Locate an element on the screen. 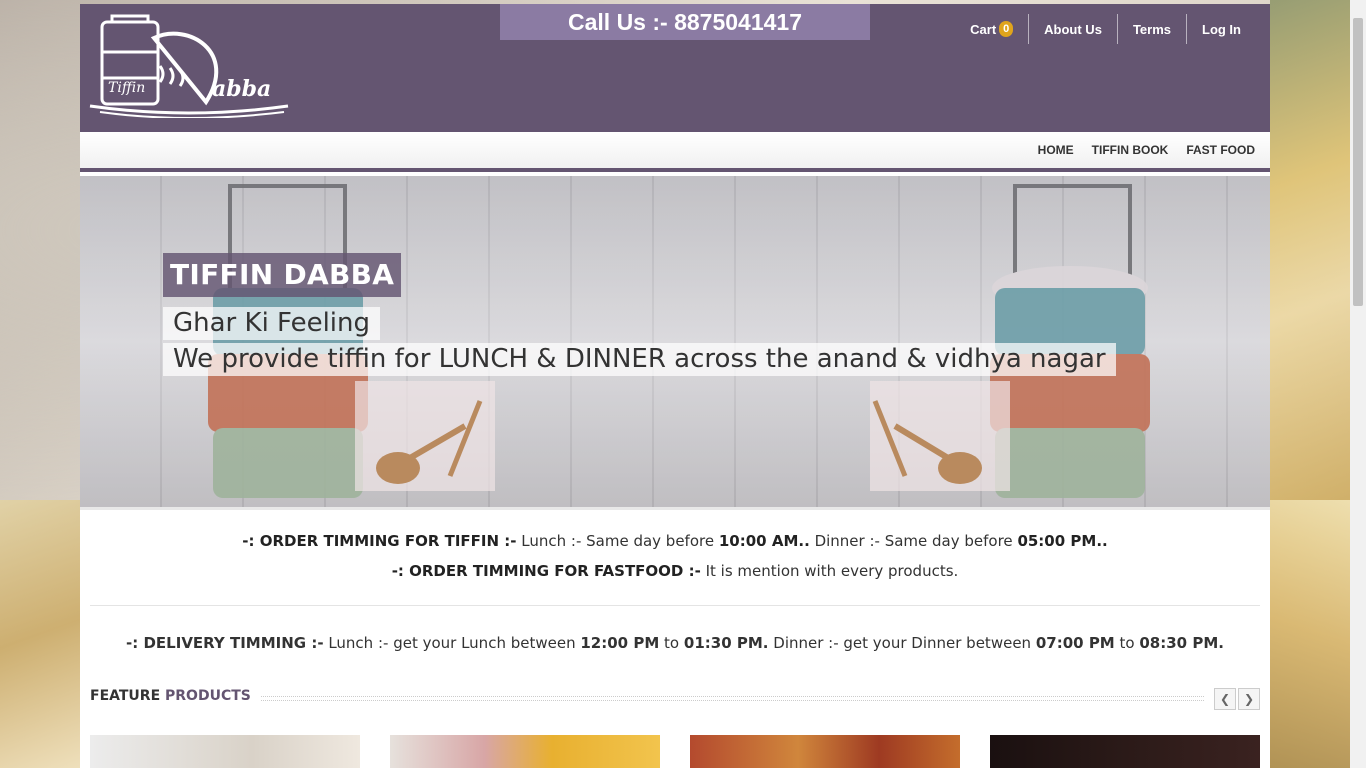  about-us-link: About Us is located at coordinates (1072, 29).